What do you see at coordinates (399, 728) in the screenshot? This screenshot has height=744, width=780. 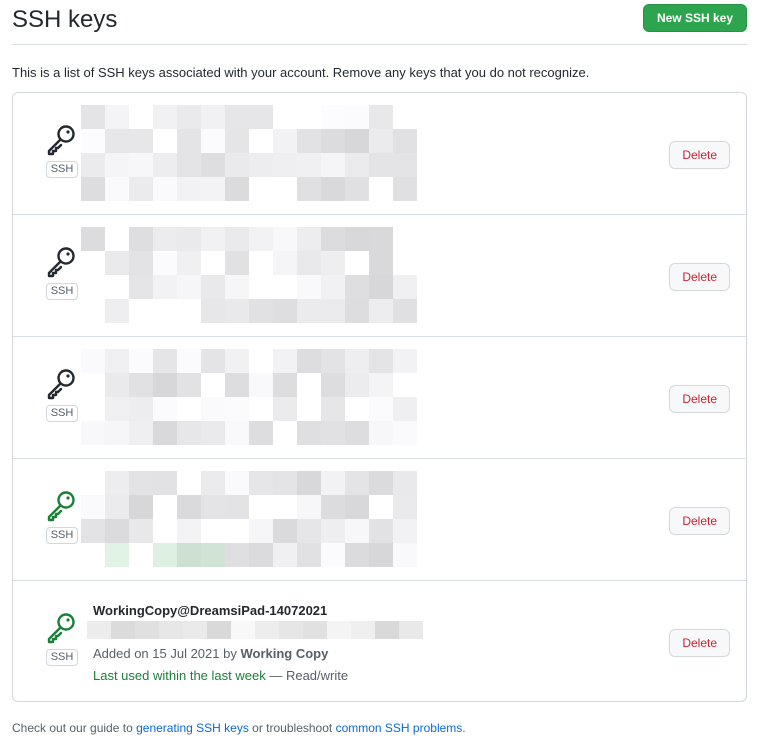 I see `common-ssh-problems-link: common SSH problems` at bounding box center [399, 728].